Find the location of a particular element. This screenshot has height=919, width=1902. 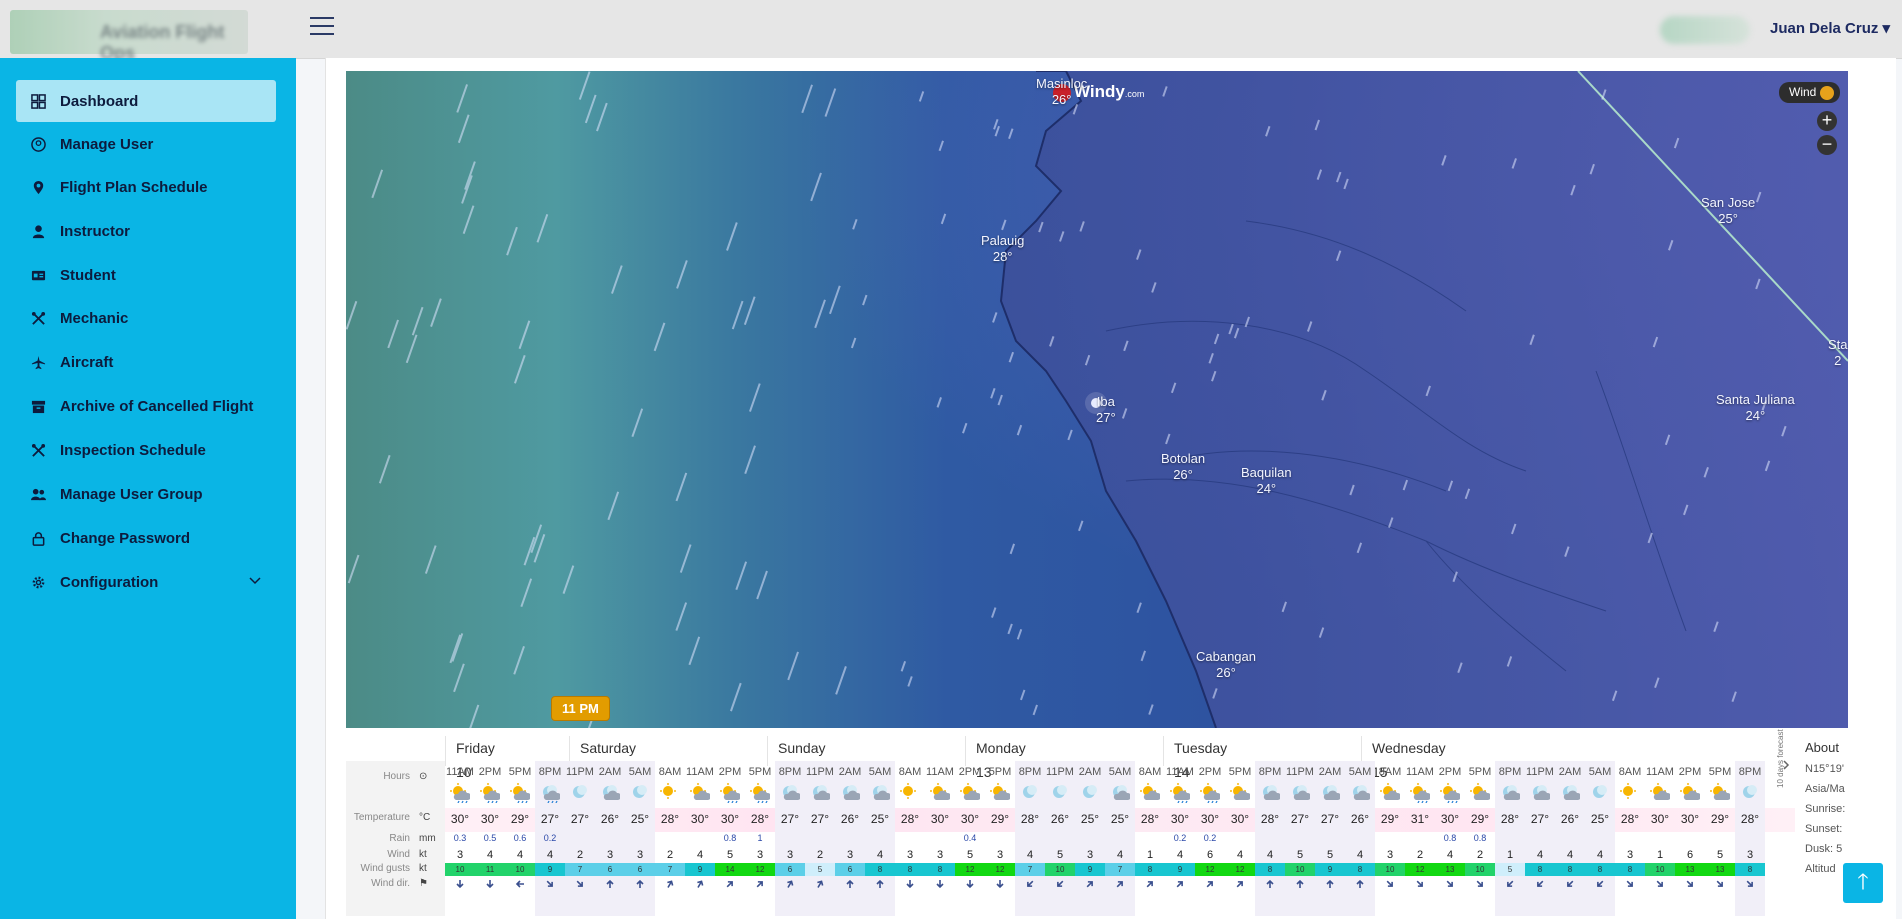

forecast-rain: 0.8 is located at coordinates (1480, 838).